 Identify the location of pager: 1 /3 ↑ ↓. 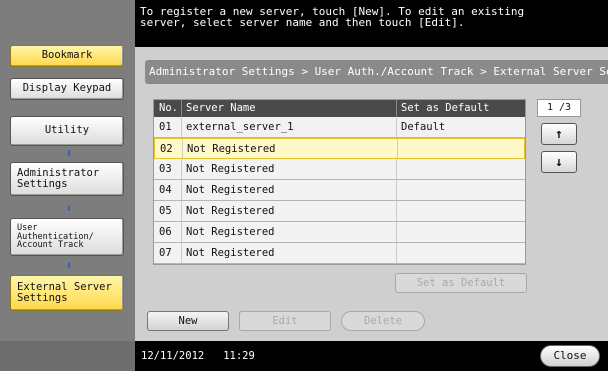
(559, 142).